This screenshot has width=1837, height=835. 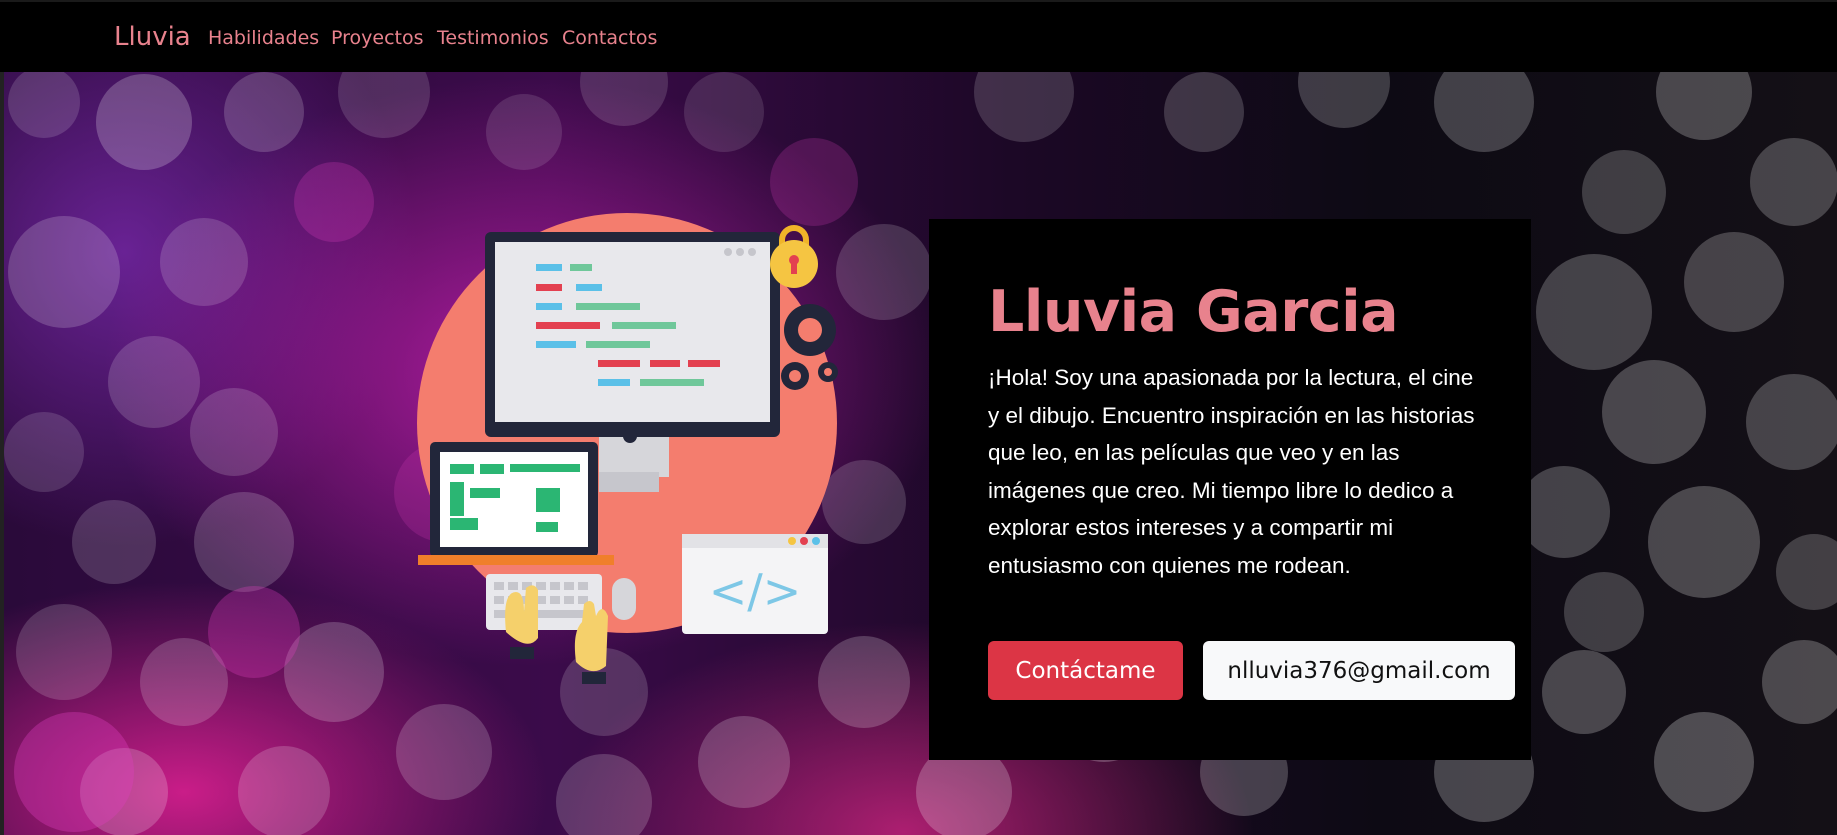 What do you see at coordinates (755, 591) in the screenshot?
I see `code-symbol-text: </>` at bounding box center [755, 591].